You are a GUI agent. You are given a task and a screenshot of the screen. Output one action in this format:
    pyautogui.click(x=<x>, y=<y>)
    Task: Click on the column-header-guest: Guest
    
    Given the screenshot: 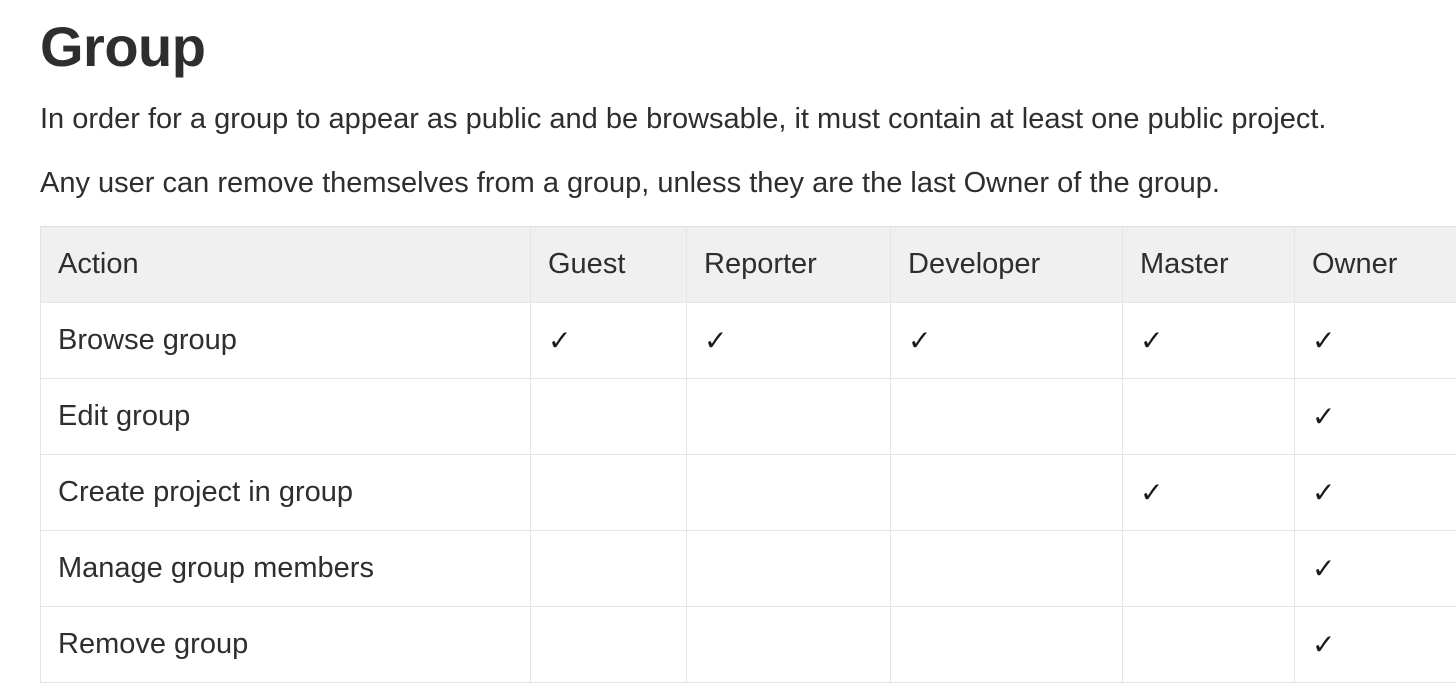 What is the action you would take?
    pyautogui.click(x=608, y=264)
    